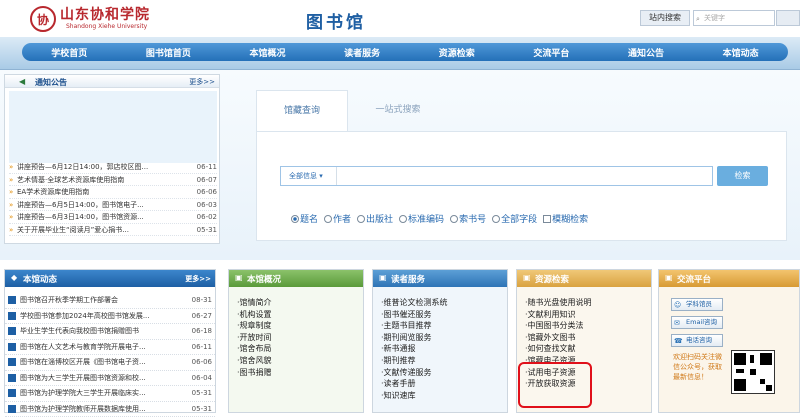  Describe the element at coordinates (300, 338) in the screenshot. I see `overview-link: ·开放时间` at that location.